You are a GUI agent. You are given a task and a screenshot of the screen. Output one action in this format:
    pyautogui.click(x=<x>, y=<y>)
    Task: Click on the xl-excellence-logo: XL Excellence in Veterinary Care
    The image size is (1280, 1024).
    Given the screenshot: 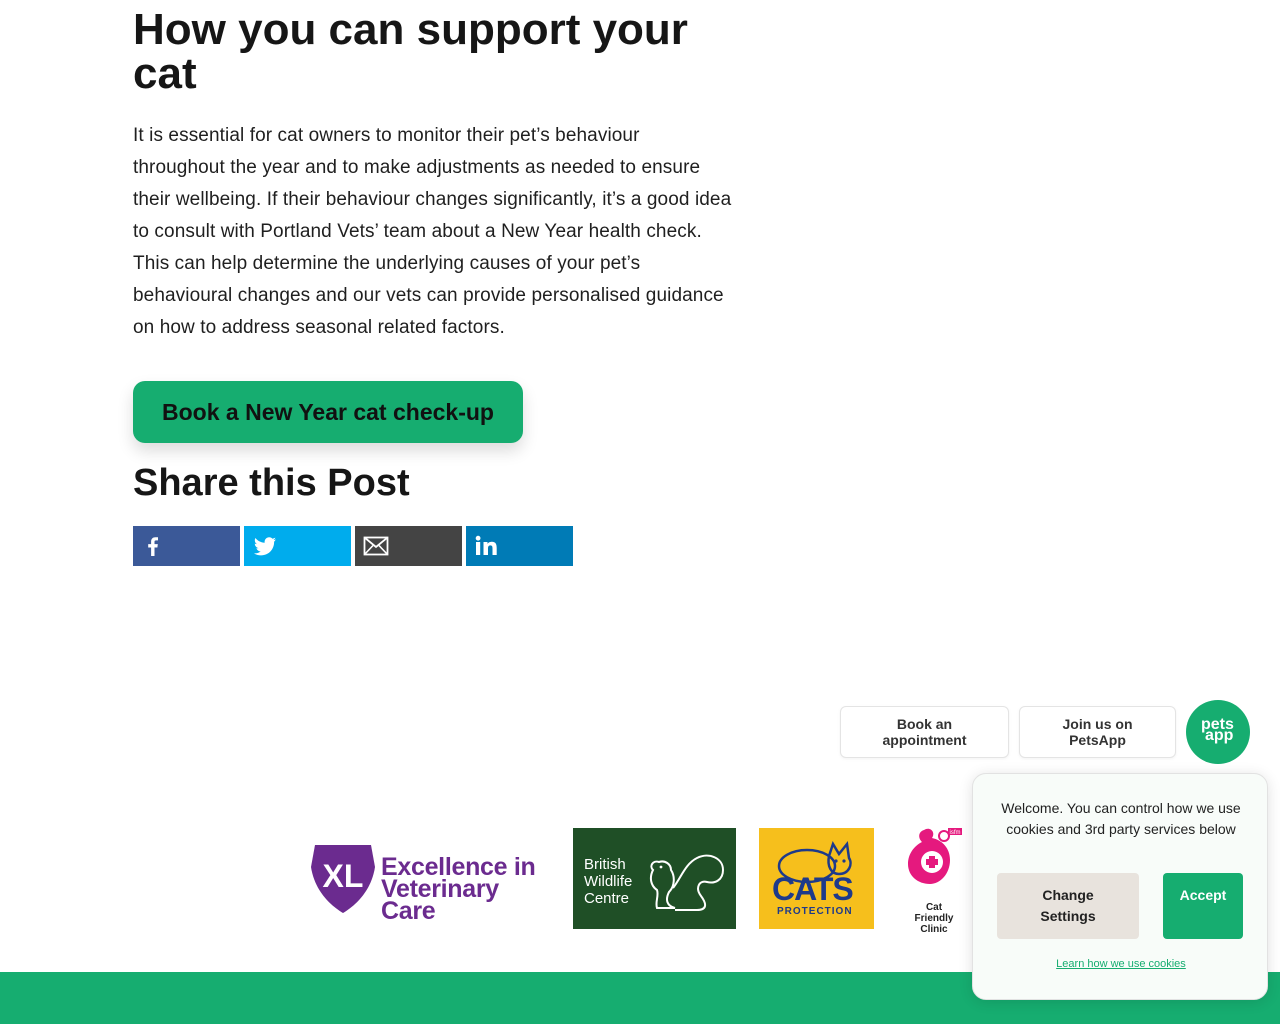 What is the action you would take?
    pyautogui.click(x=430, y=883)
    